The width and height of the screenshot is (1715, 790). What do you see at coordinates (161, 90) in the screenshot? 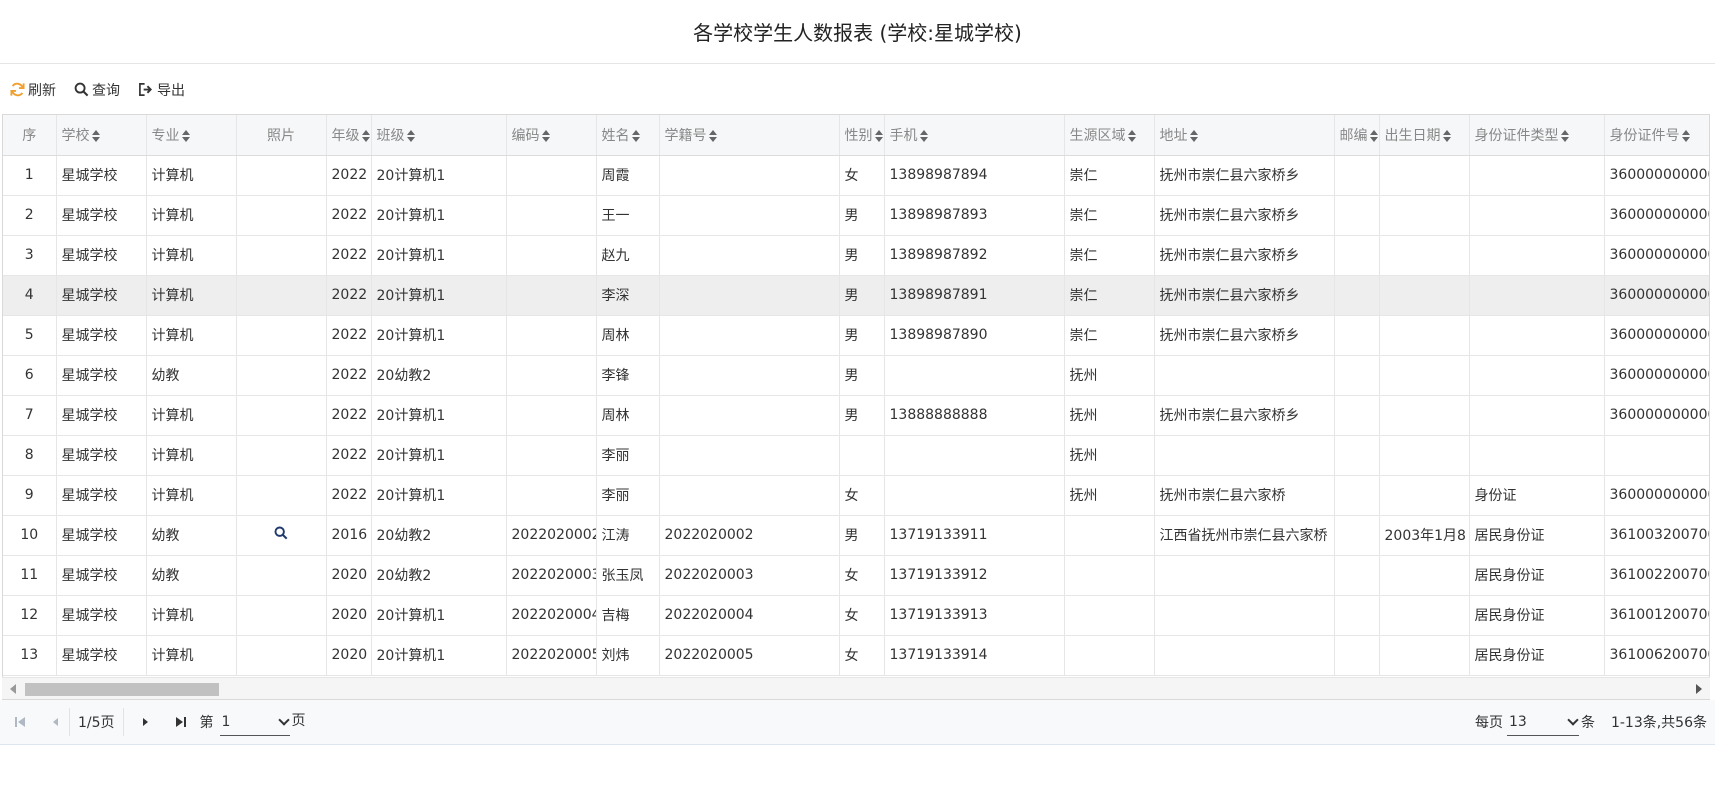
I see `export-button: 导出` at bounding box center [161, 90].